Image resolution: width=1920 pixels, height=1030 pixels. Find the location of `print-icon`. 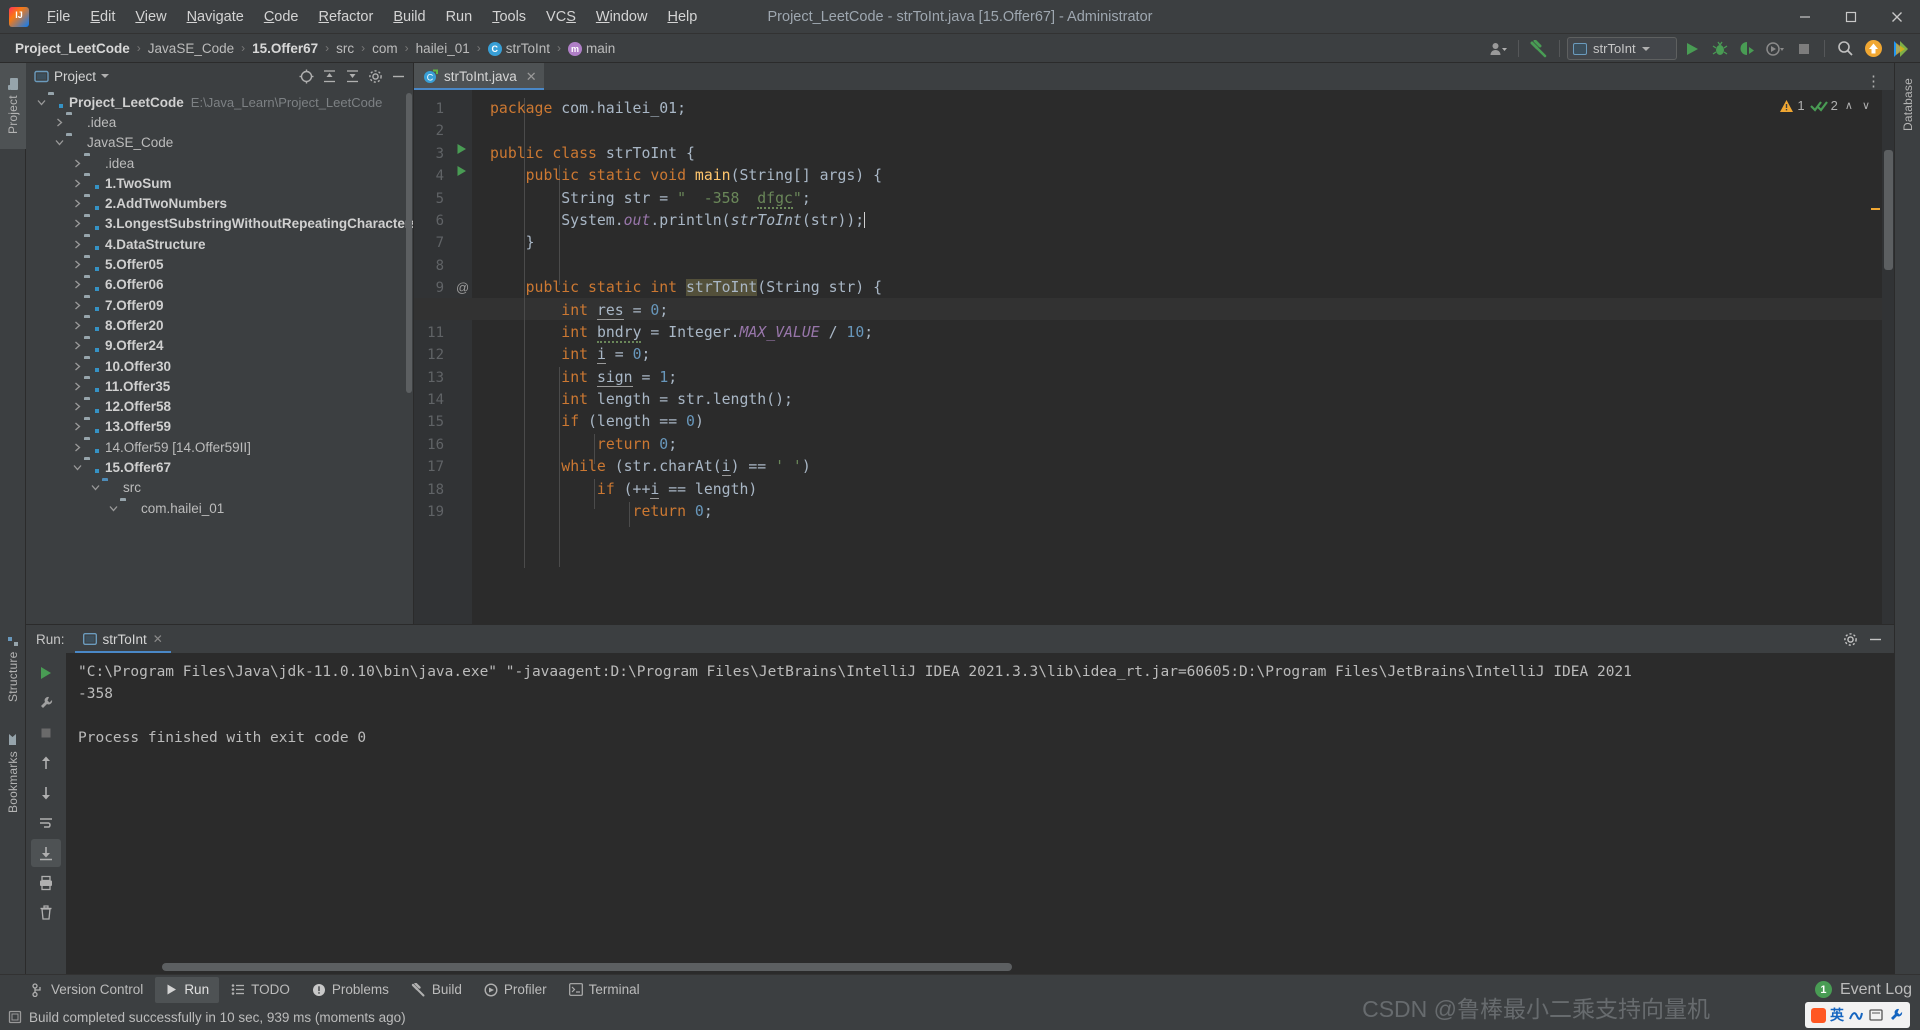

print-icon is located at coordinates (46, 883).